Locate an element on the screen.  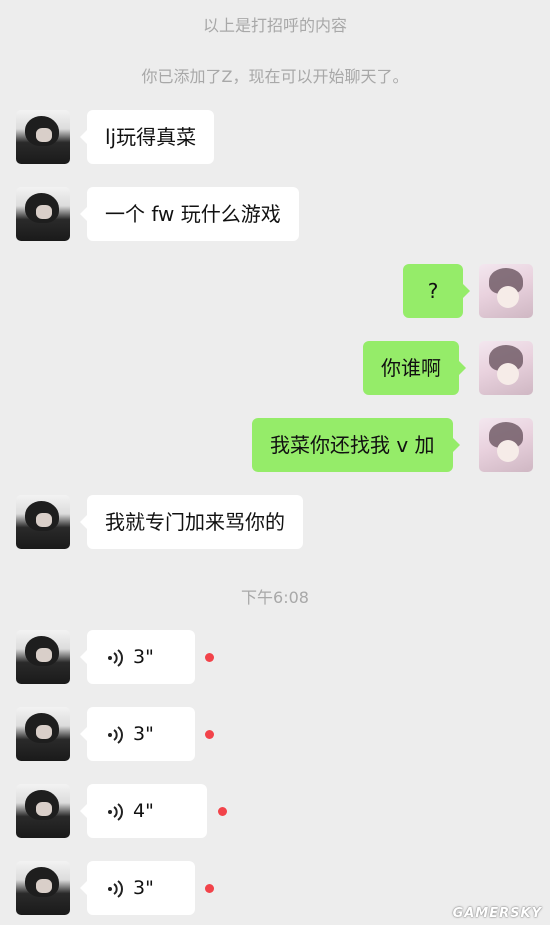
message-bubble-incoming: 一个 fw 玩什么游戏 is located at coordinates (189, 214).